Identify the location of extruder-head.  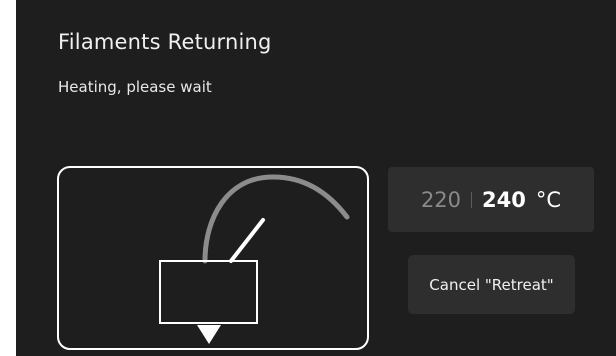
(208, 292).